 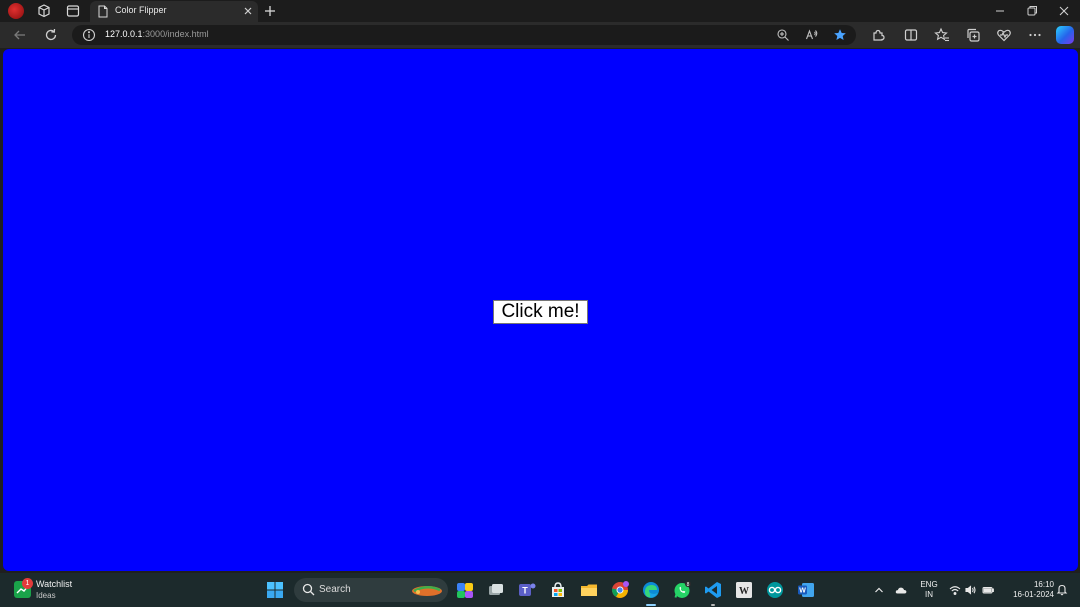 I want to click on tab-actions-icon, so click(x=73, y=11).